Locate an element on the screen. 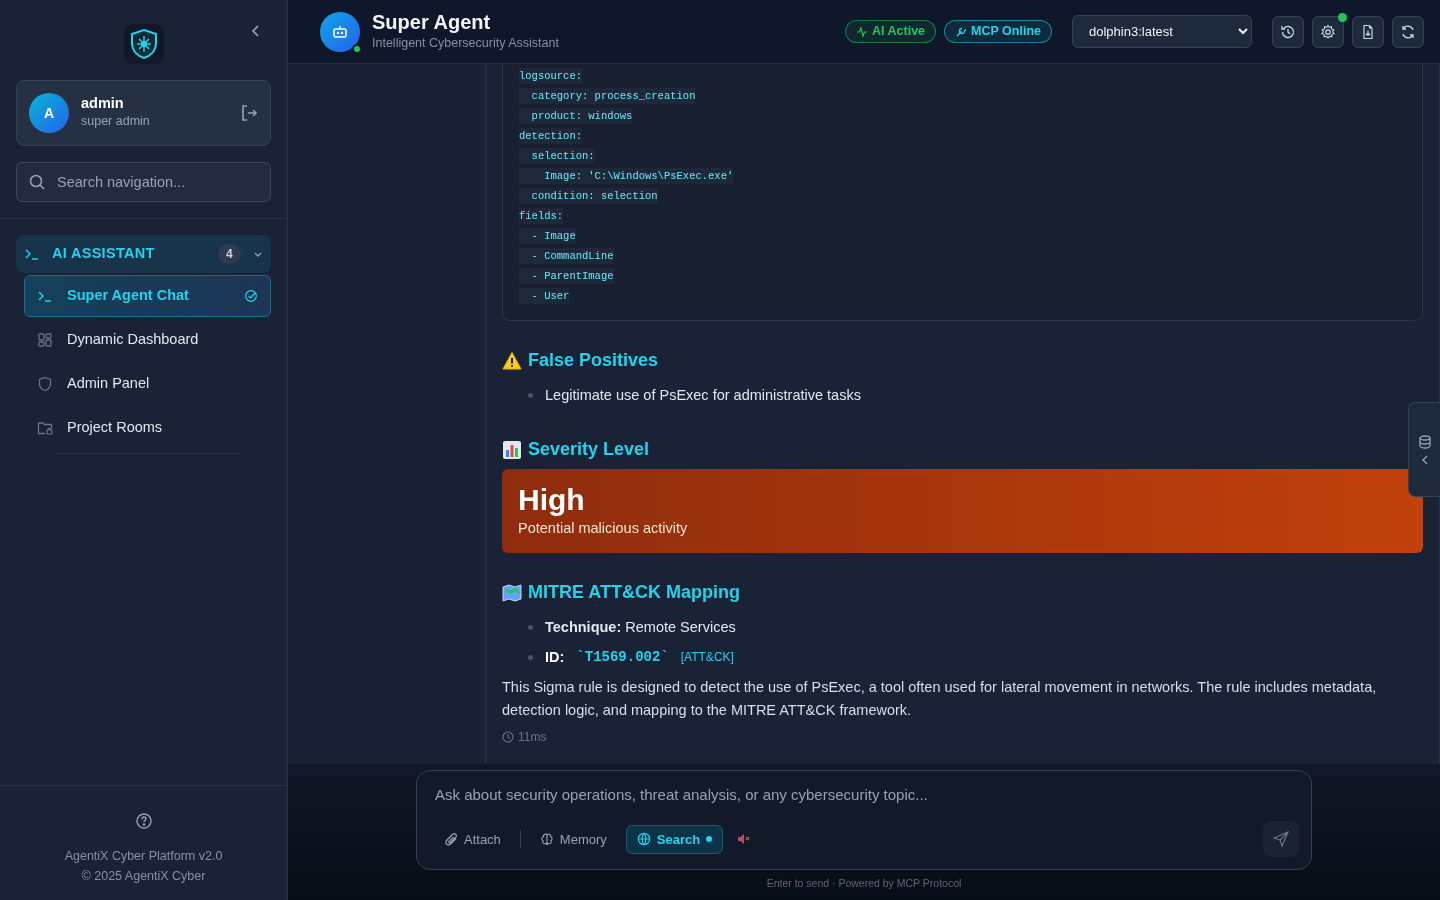 Image resolution: width=1440 pixels, height=900 pixels. nav-group-header: AI ASSISTANT 4 is located at coordinates (143, 254).